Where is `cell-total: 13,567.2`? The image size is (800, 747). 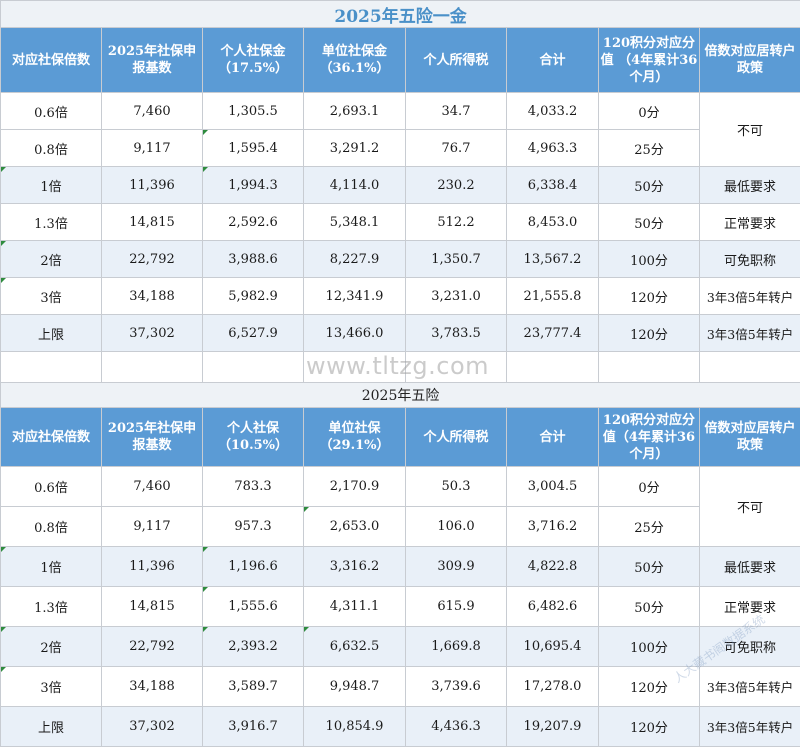 cell-total: 13,567.2 is located at coordinates (553, 259).